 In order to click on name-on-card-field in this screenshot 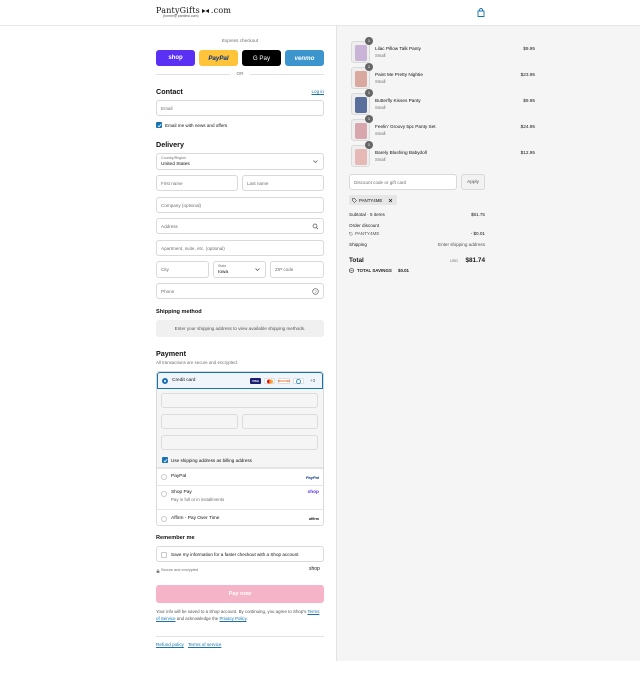, I will do `click(239, 442)`.